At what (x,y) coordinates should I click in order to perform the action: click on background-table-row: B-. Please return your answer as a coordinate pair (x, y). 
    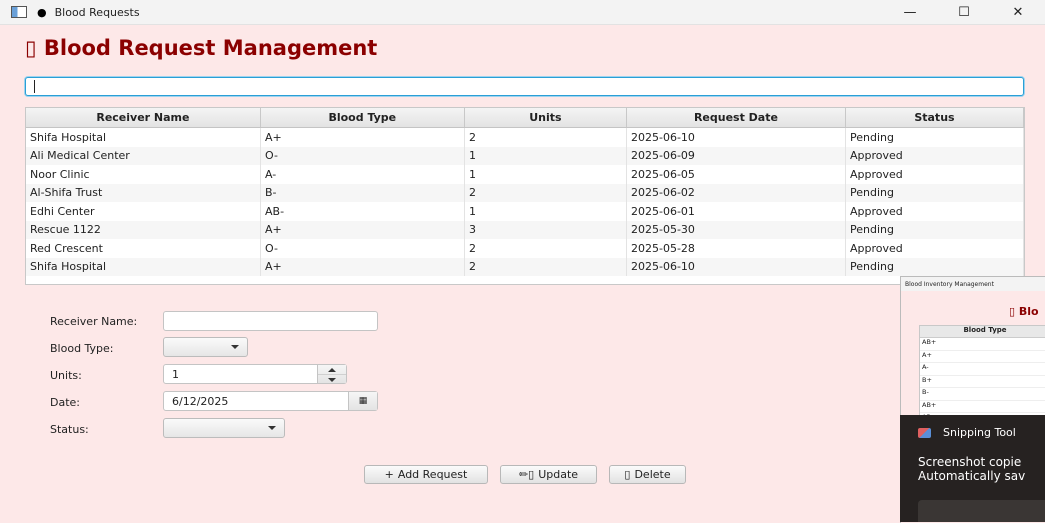
    Looking at the image, I should click on (982, 394).